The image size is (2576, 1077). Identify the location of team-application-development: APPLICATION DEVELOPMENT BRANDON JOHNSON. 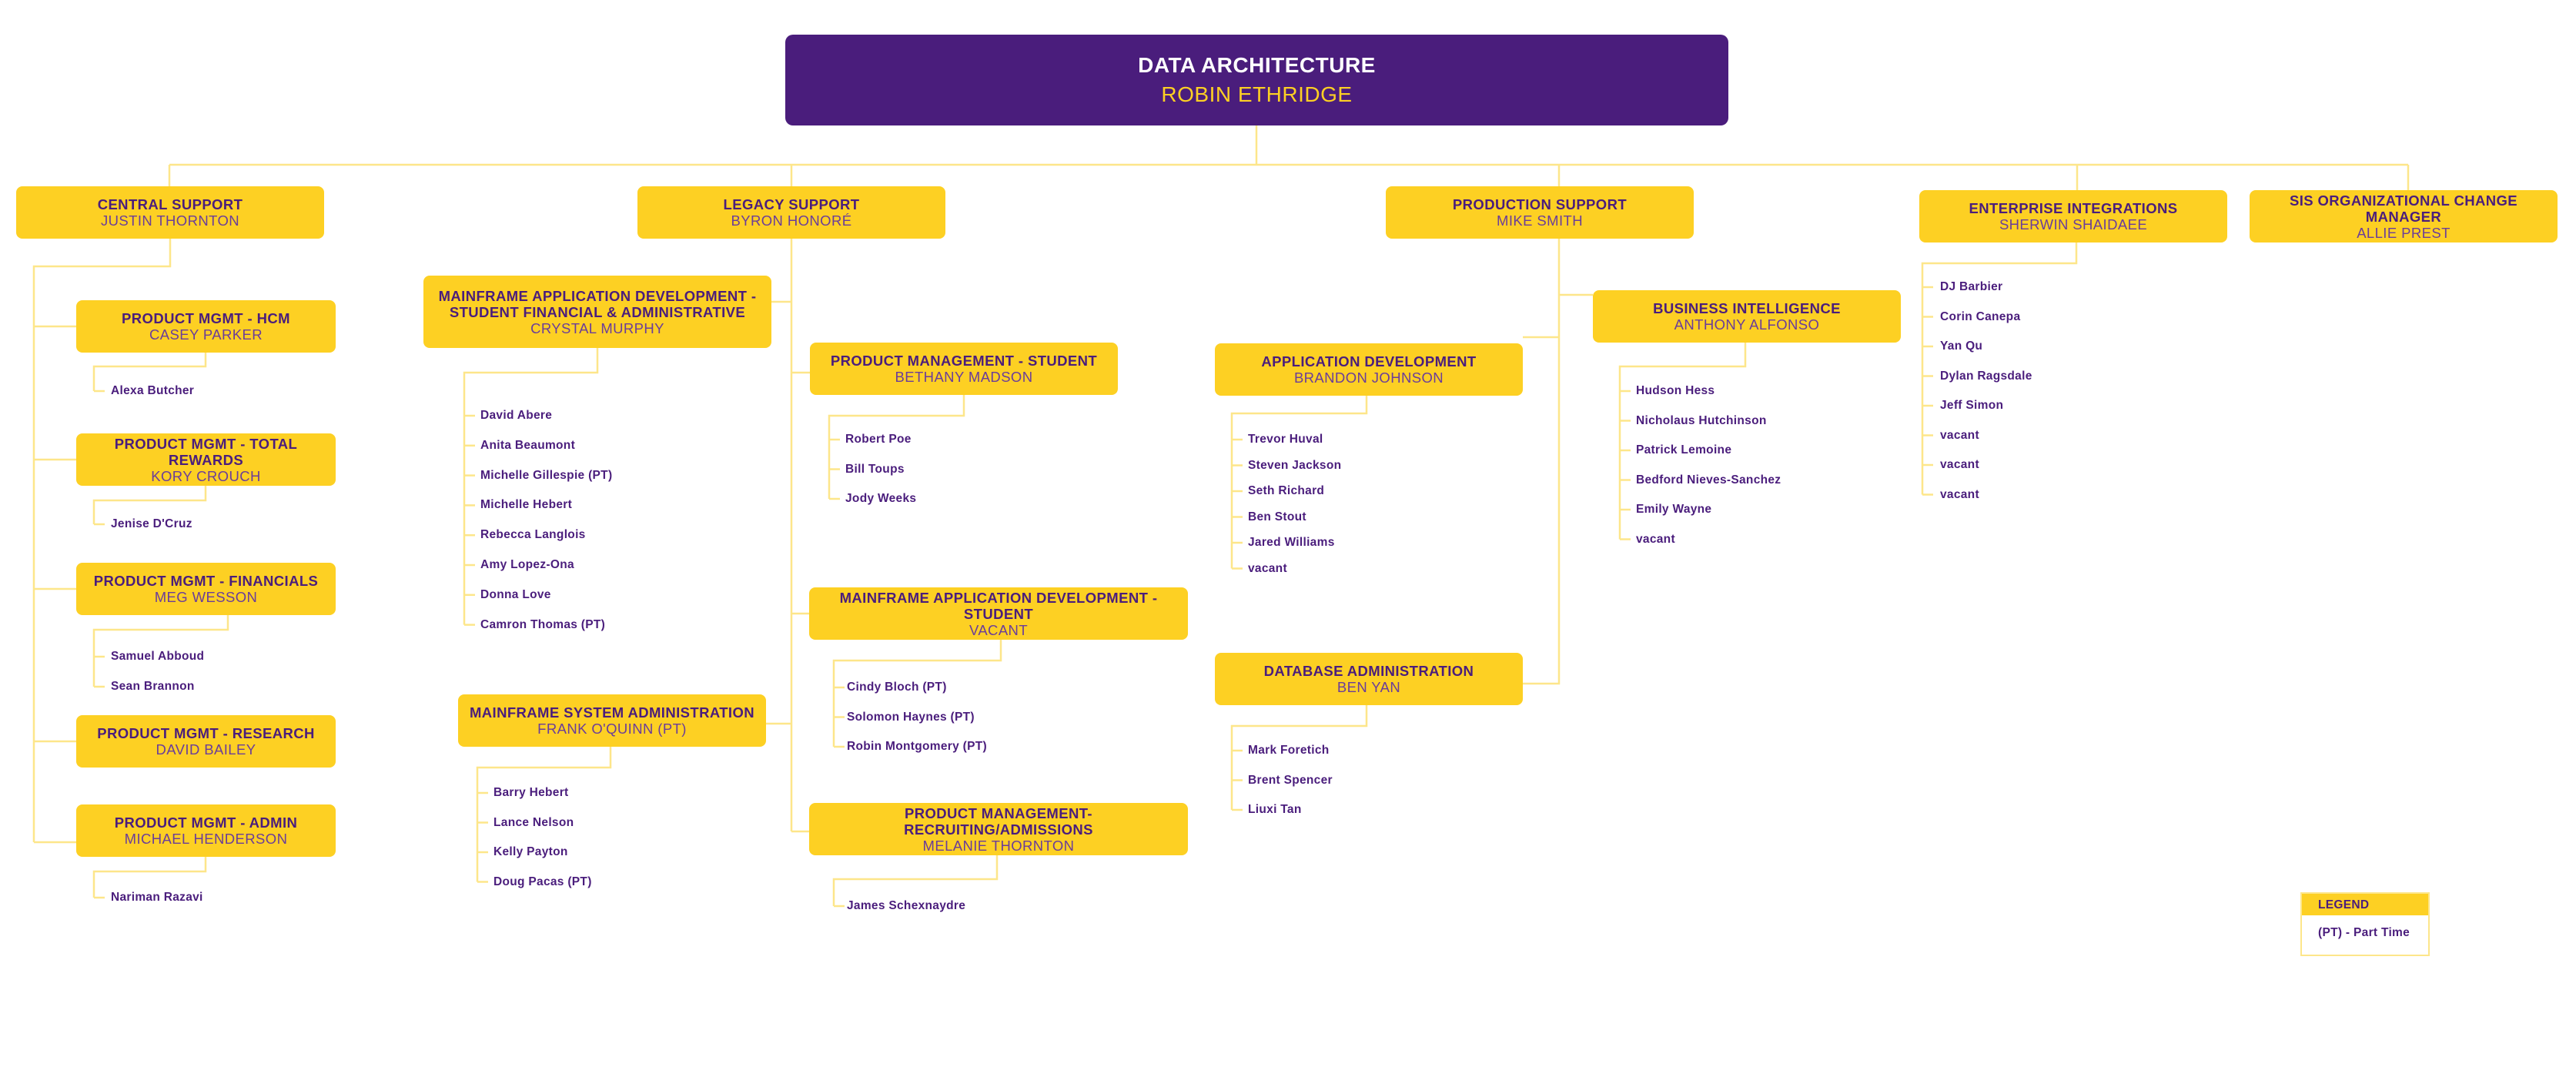
(1369, 369).